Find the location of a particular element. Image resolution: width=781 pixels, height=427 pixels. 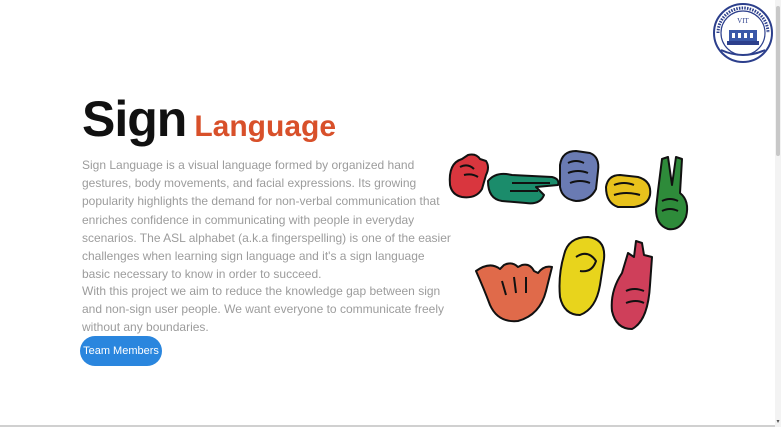

hand-orange-icon is located at coordinates (514, 292).